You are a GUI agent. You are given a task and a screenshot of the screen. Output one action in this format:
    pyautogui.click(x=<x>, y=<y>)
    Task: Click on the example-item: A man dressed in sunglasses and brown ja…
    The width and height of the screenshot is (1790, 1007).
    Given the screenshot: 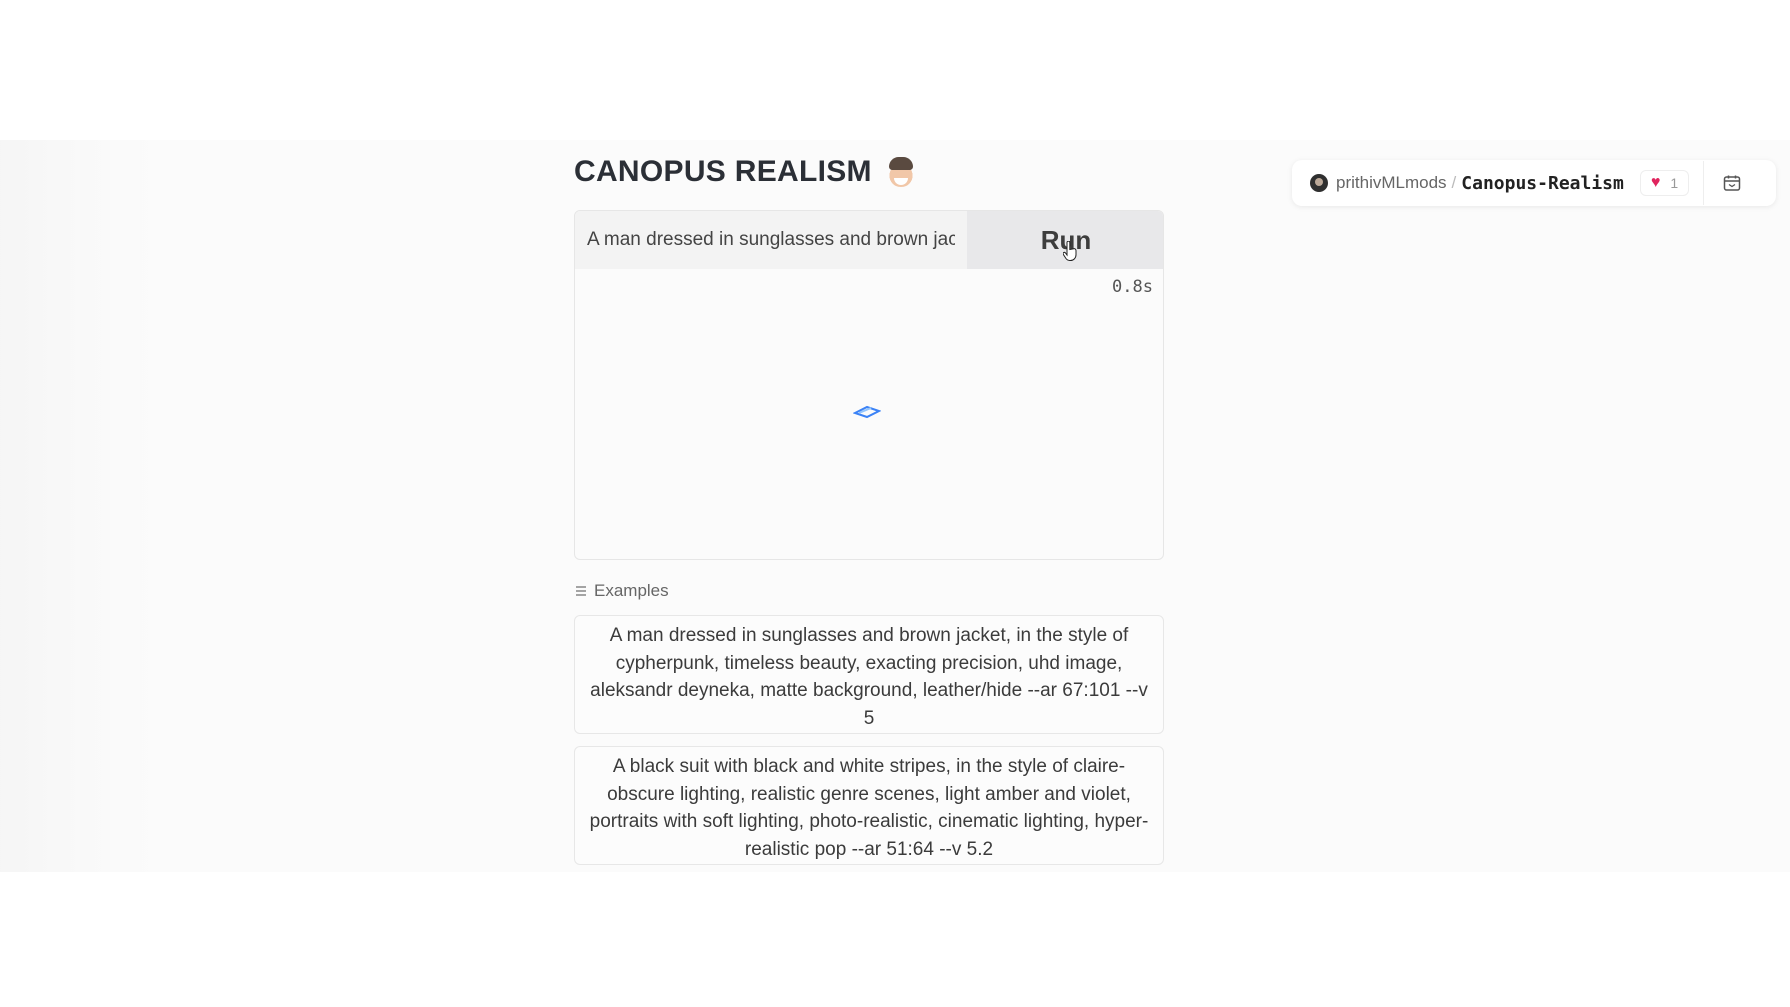 What is the action you would take?
    pyautogui.click(x=869, y=674)
    